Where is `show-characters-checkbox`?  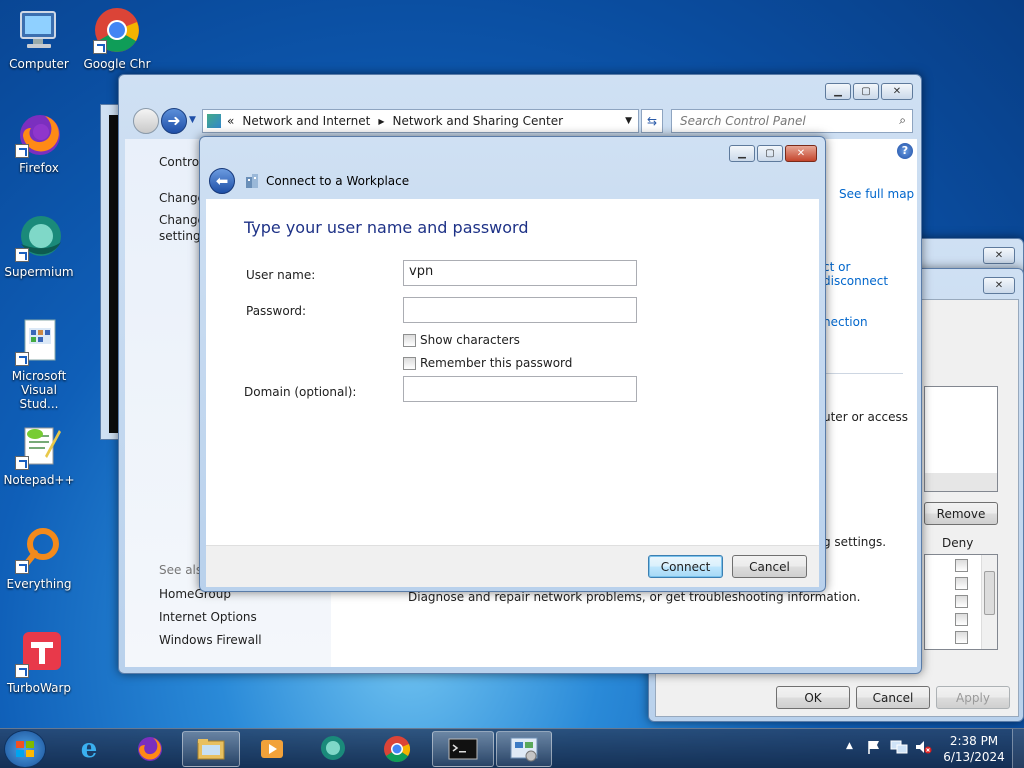
show-characters-checkbox is located at coordinates (409, 340).